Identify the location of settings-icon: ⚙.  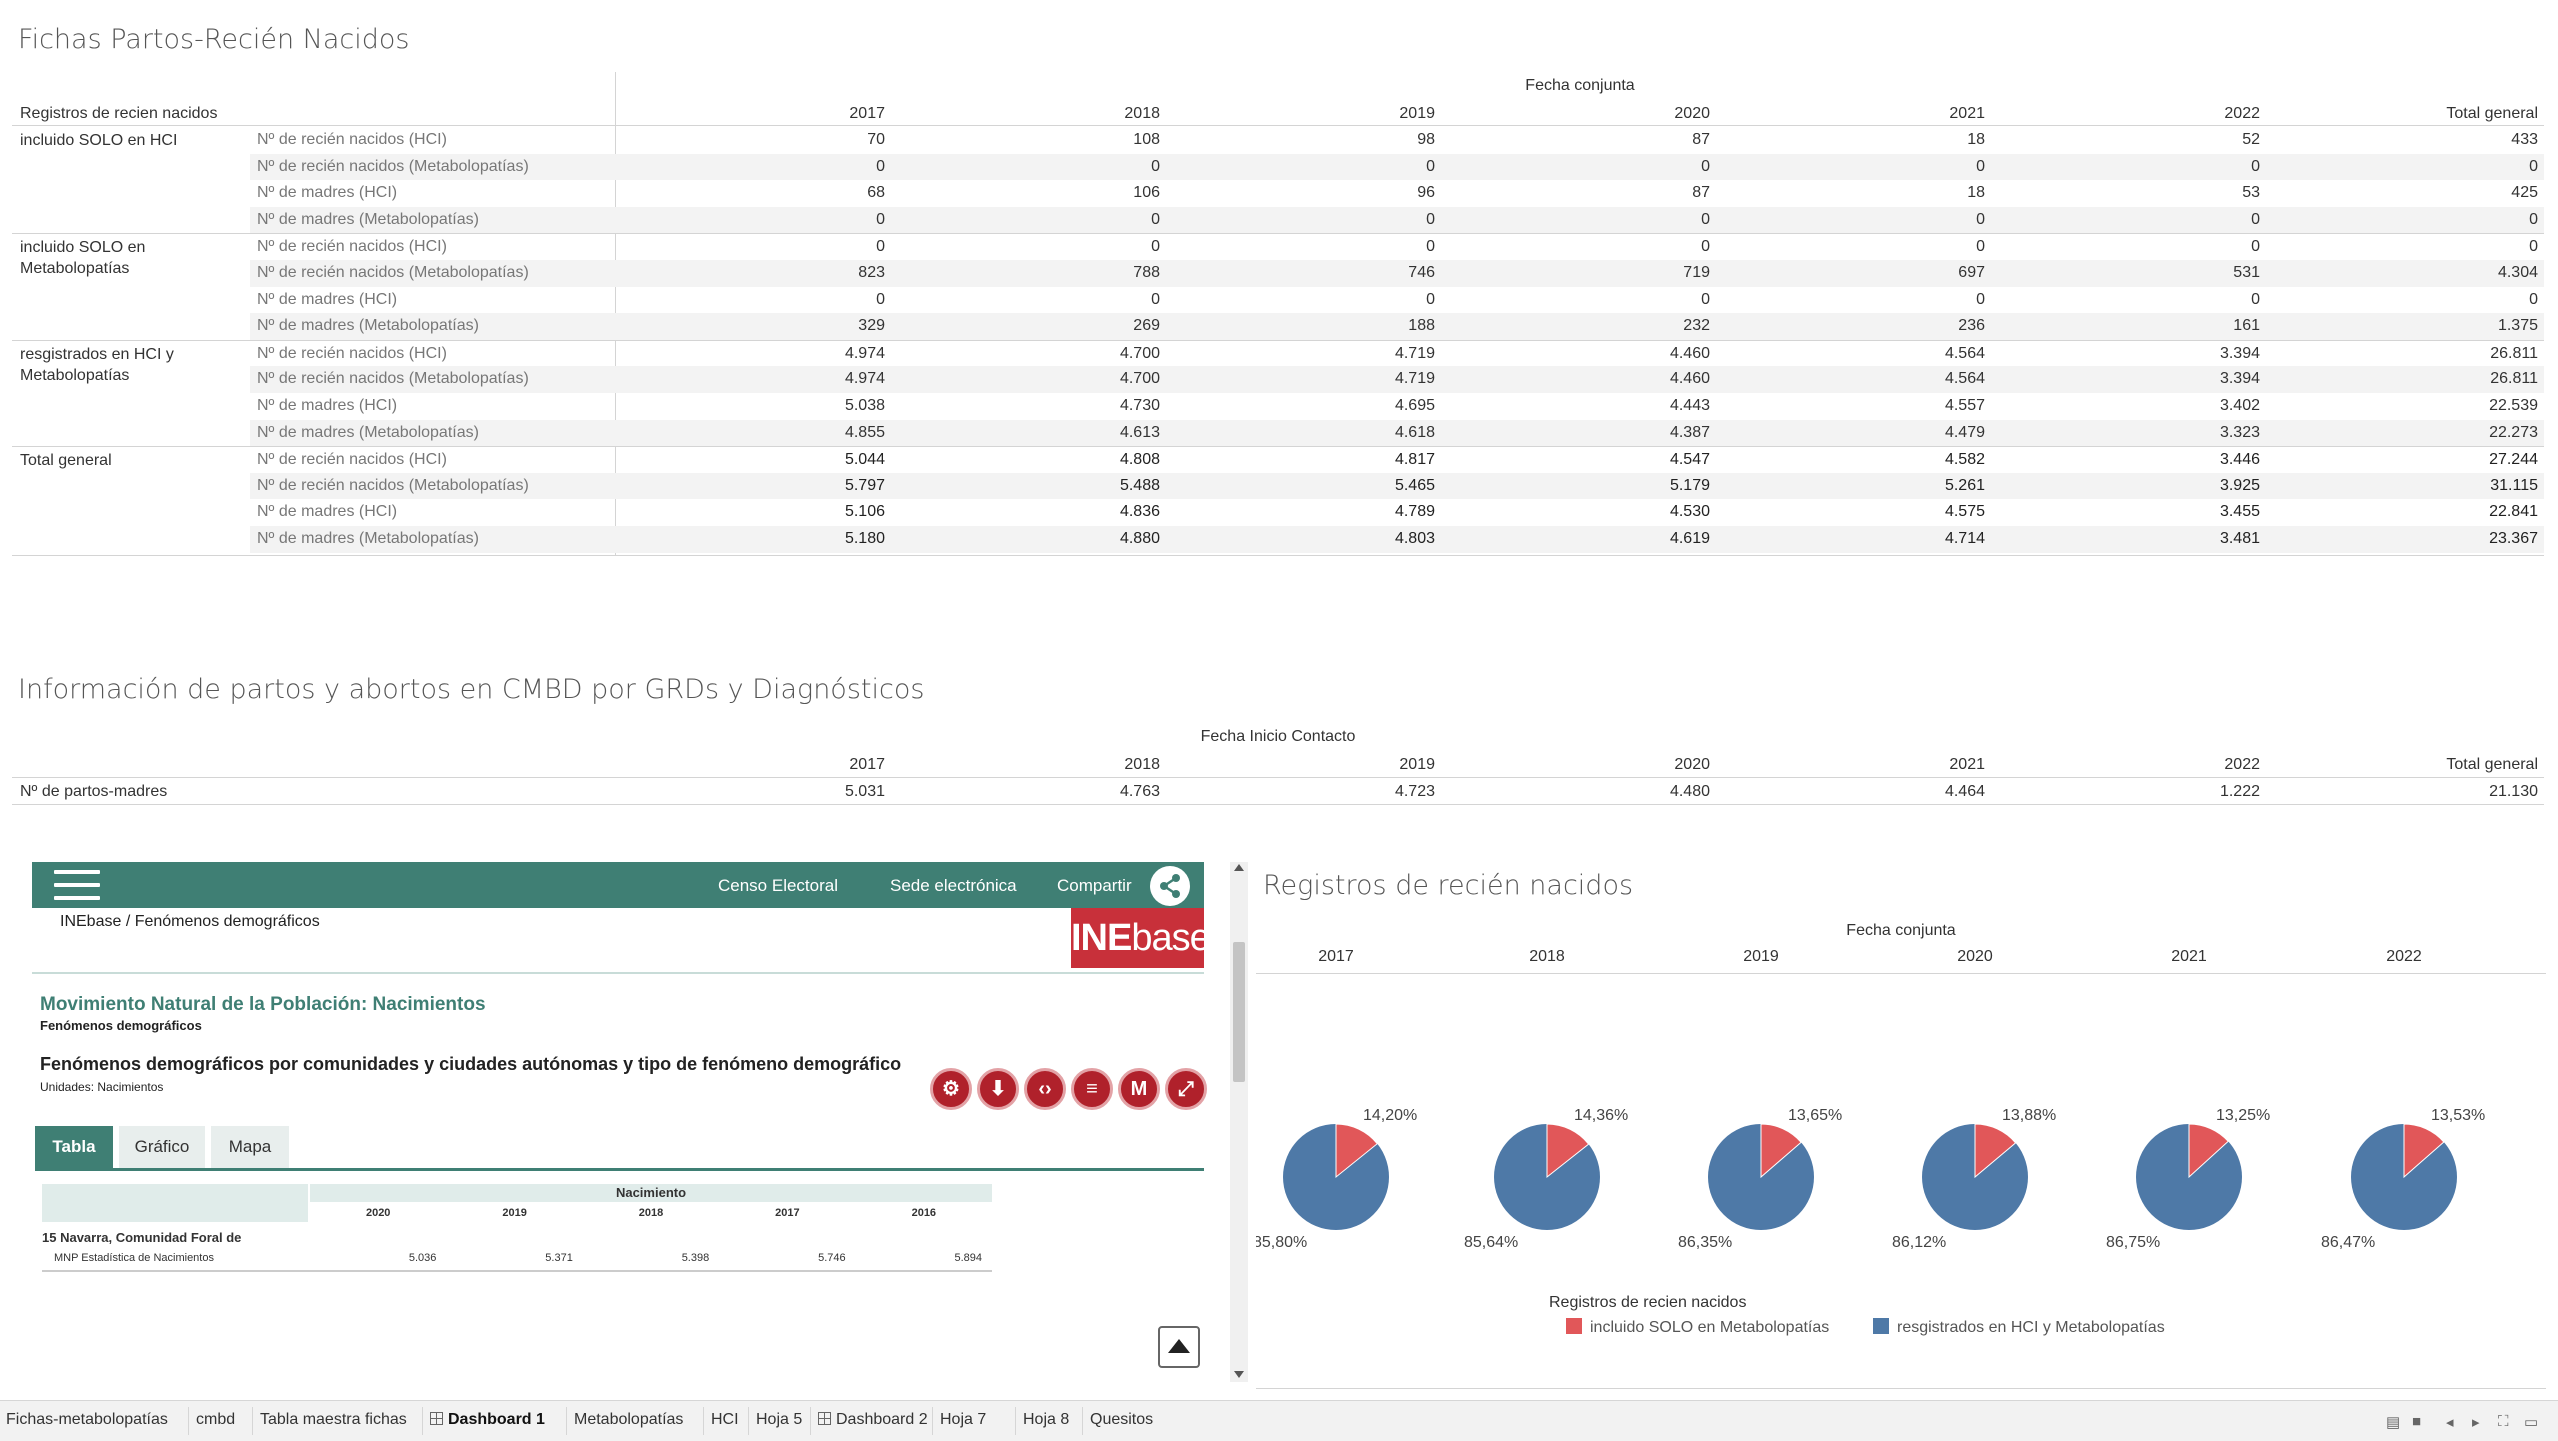
(951, 1089).